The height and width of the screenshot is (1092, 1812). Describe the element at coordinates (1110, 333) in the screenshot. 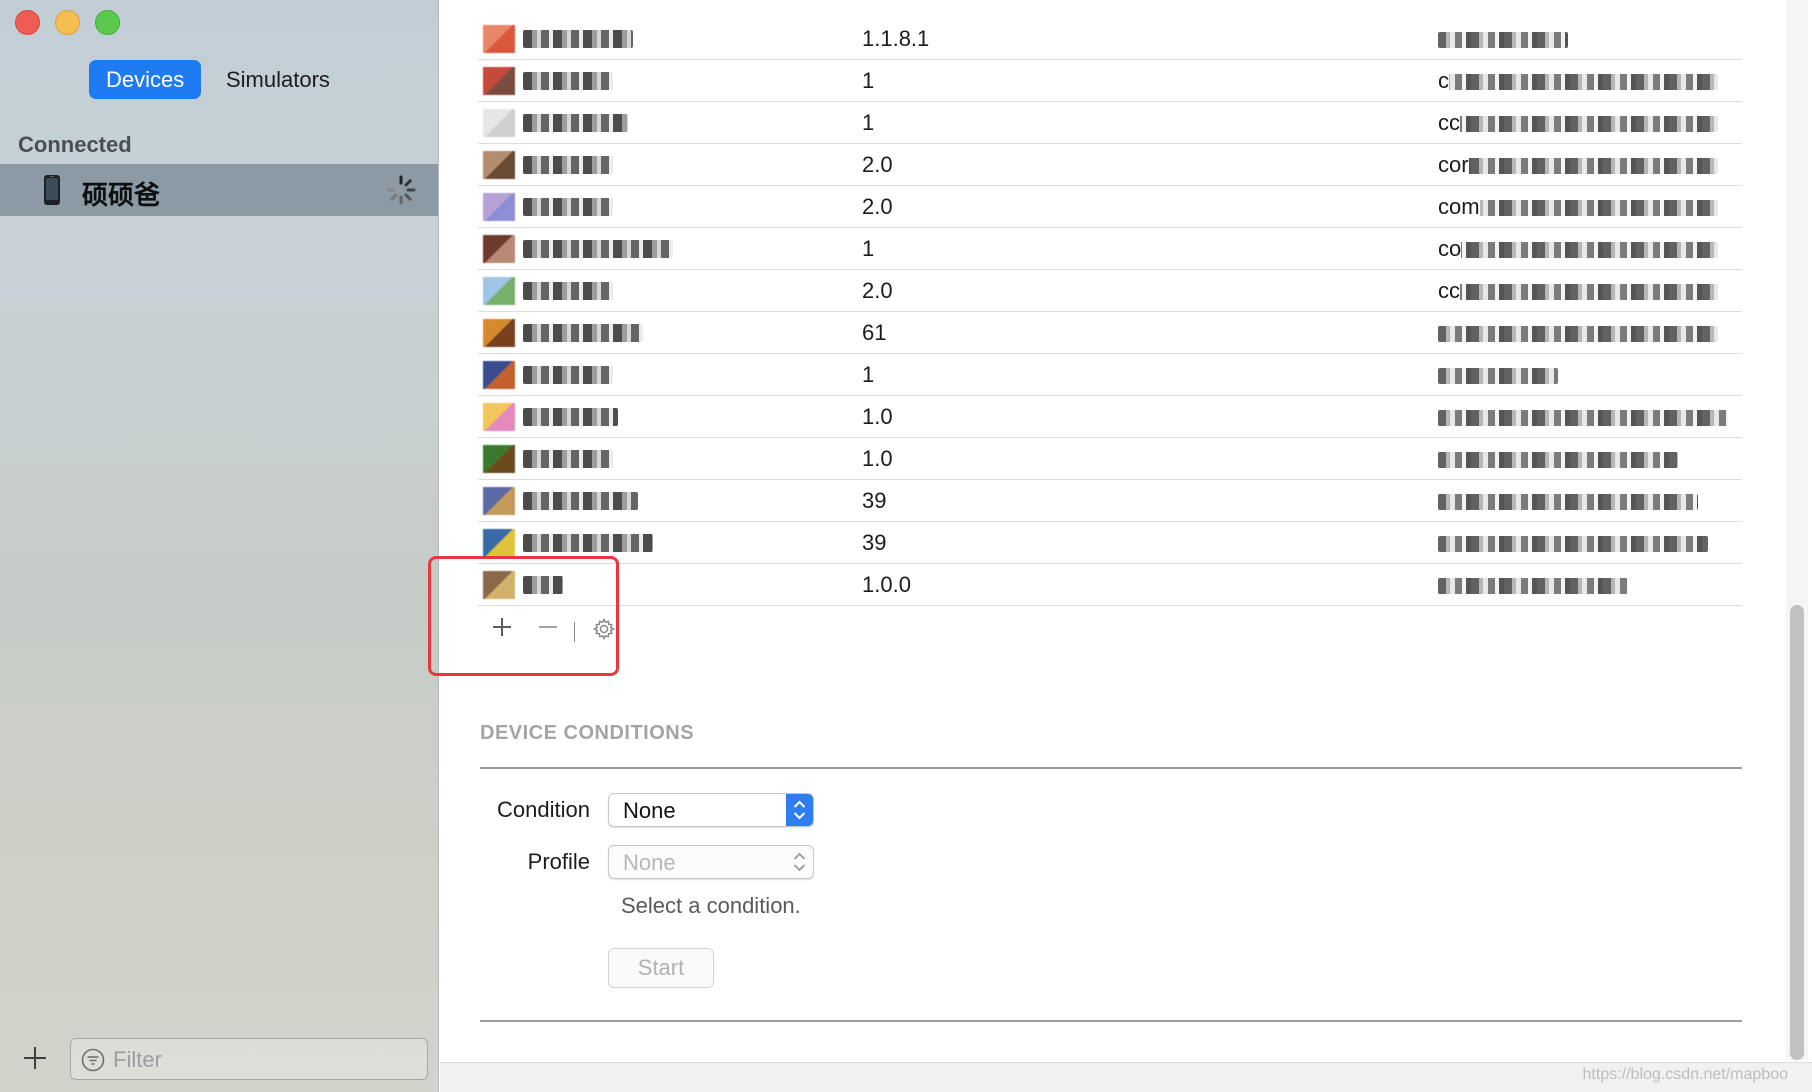

I see `table-row: 61` at that location.